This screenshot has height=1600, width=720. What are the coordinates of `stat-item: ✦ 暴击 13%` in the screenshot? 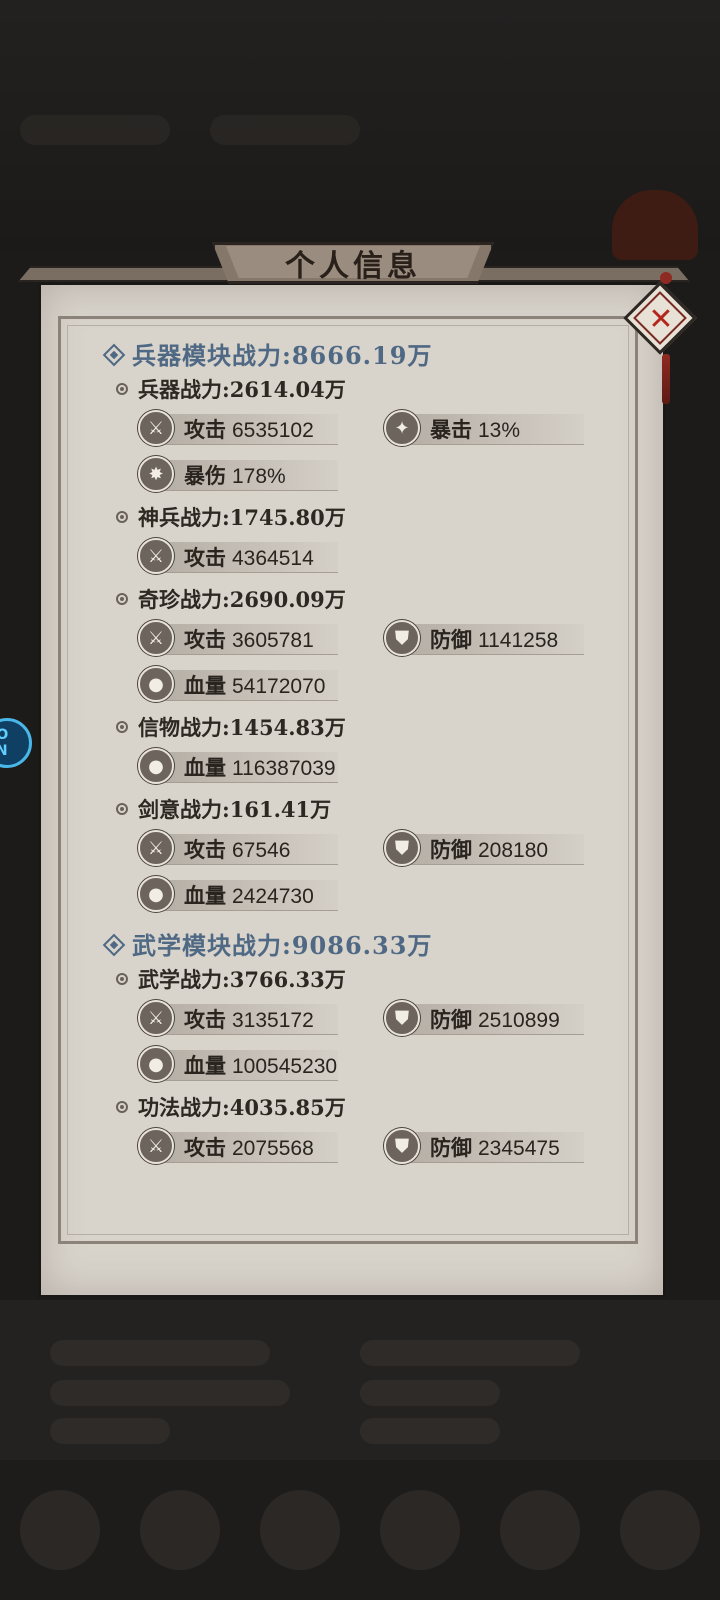 It's located at (484, 428).